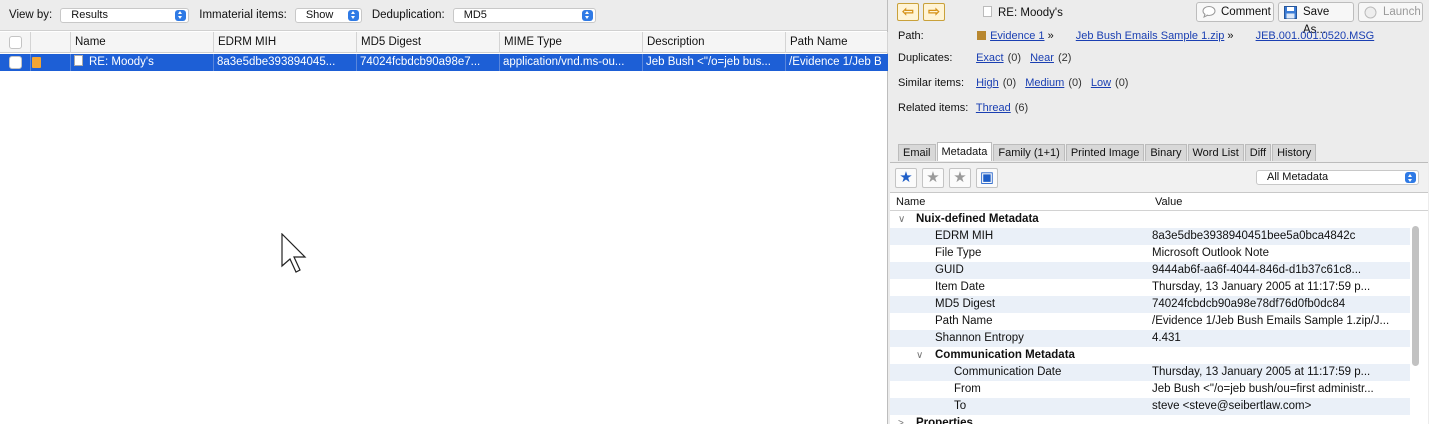 The width and height of the screenshot is (1429, 424). Describe the element at coordinates (1210, 253) in the screenshot. I see `metadata-value: Microsoft Outlook Note` at that location.